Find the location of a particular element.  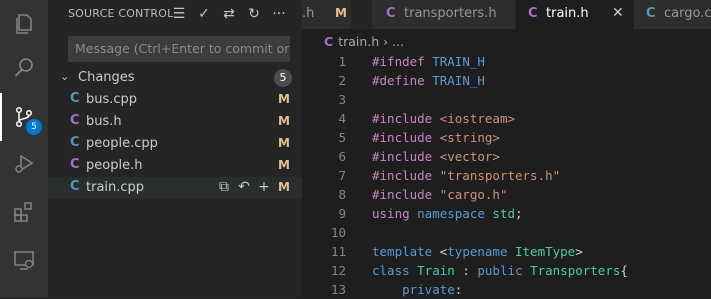

code-token: typename is located at coordinates (481, 251).